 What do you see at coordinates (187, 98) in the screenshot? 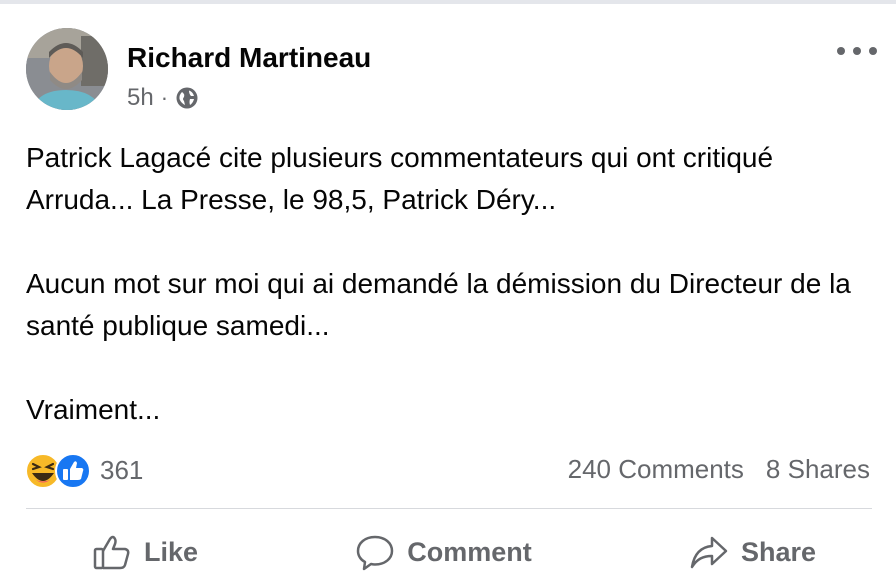
I see `globe-icon` at bounding box center [187, 98].